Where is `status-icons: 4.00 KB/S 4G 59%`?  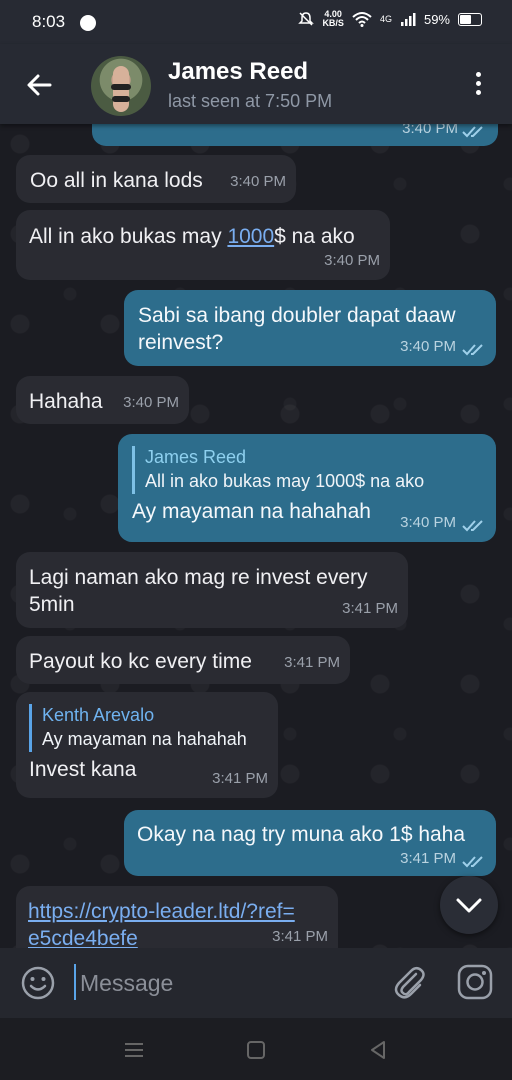
status-icons: 4.00 KB/S 4G 59% is located at coordinates (390, 19).